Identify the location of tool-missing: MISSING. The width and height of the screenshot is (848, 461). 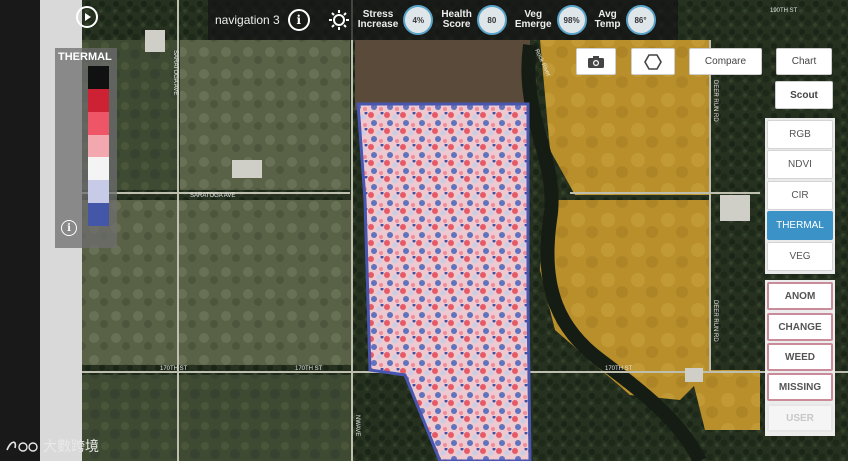
(800, 387).